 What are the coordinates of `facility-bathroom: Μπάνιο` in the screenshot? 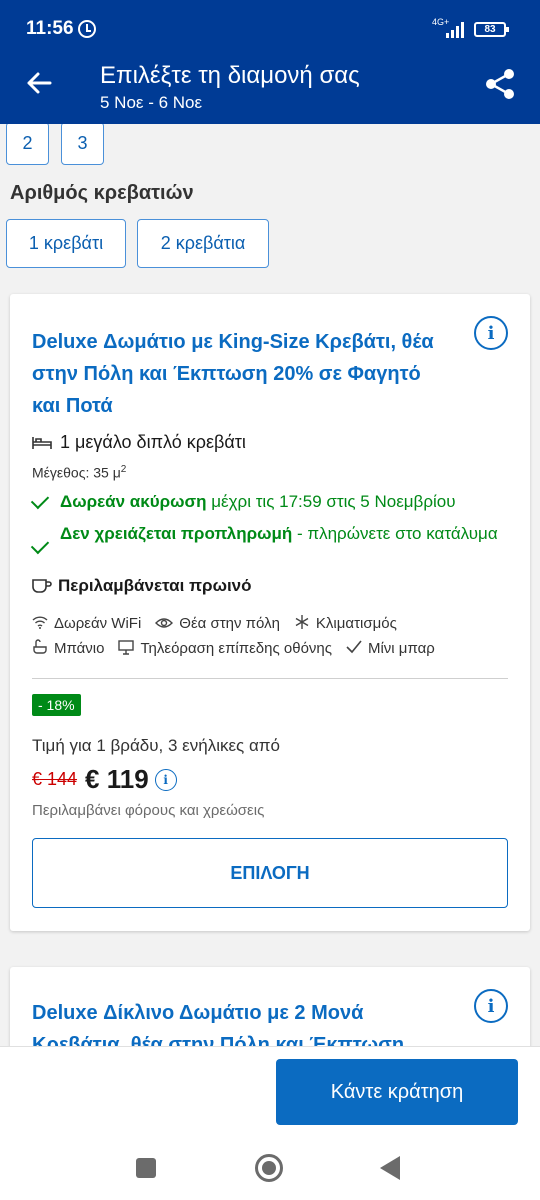 It's located at (68, 648).